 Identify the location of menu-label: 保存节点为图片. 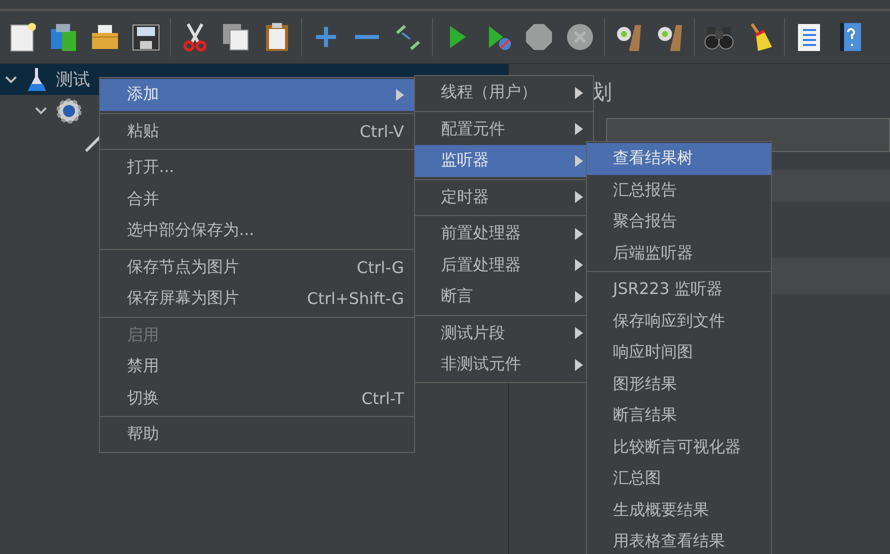
(183, 267).